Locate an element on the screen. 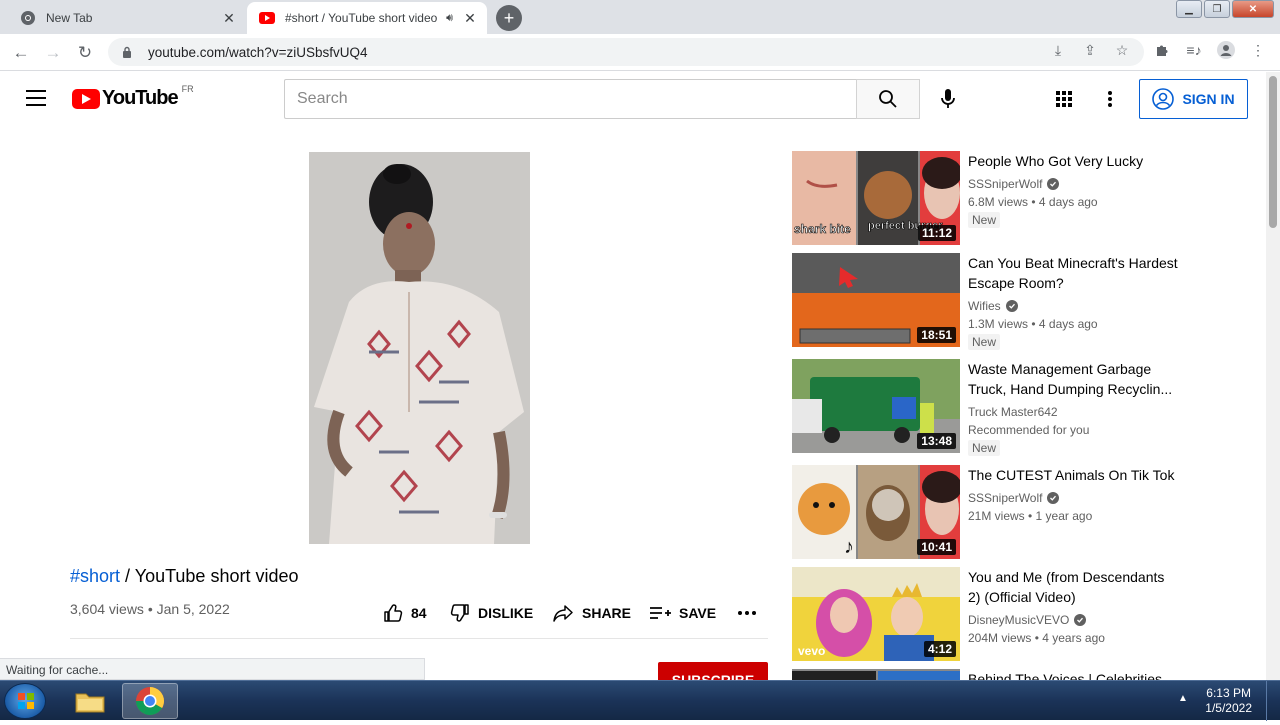 Image resolution: width=1280 pixels, height=725 pixels. clock-date: 1/5/2022 is located at coordinates (1228, 708).